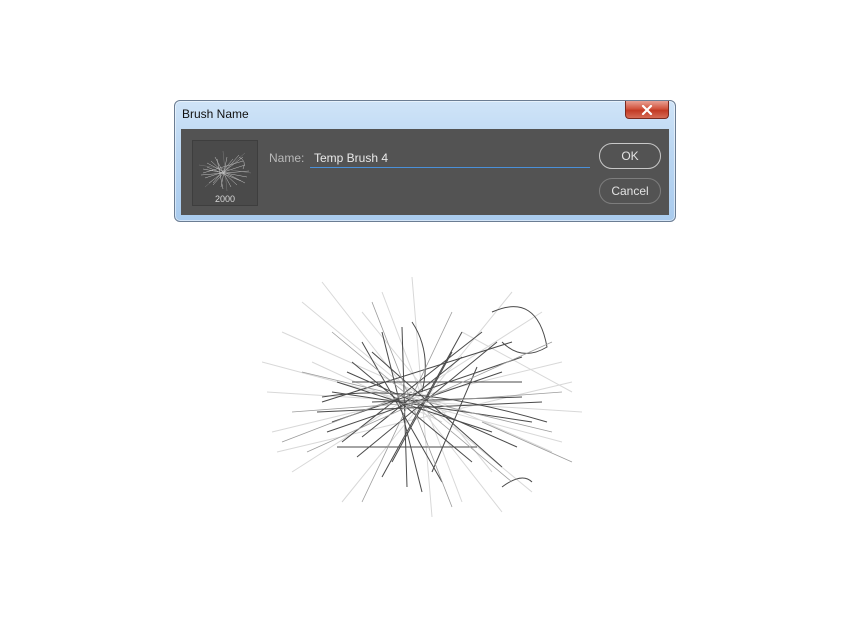 The width and height of the screenshot is (850, 631). Describe the element at coordinates (425, 172) in the screenshot. I see `dialog-body: 2000 Name: OK Cancel` at that location.